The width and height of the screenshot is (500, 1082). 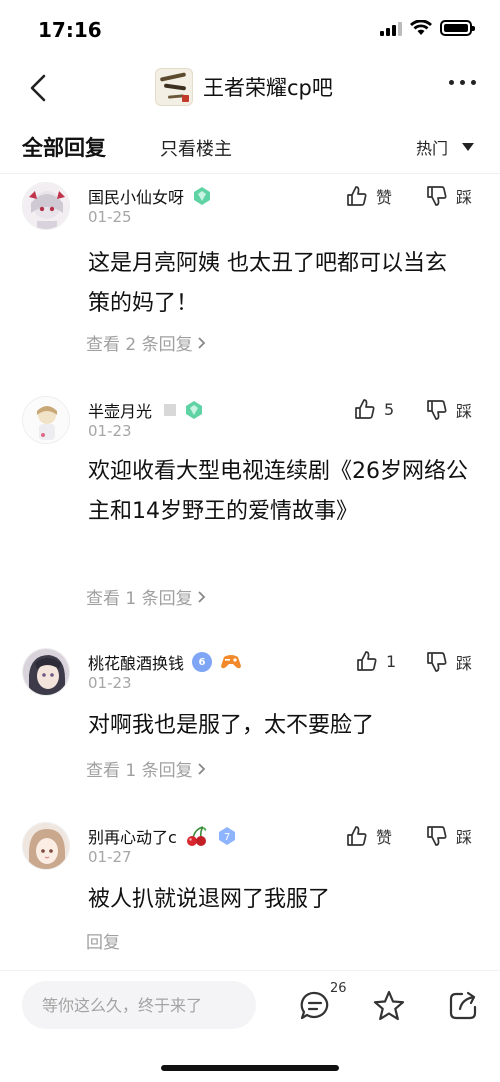 What do you see at coordinates (174, 87) in the screenshot?
I see `forum-avatar` at bounding box center [174, 87].